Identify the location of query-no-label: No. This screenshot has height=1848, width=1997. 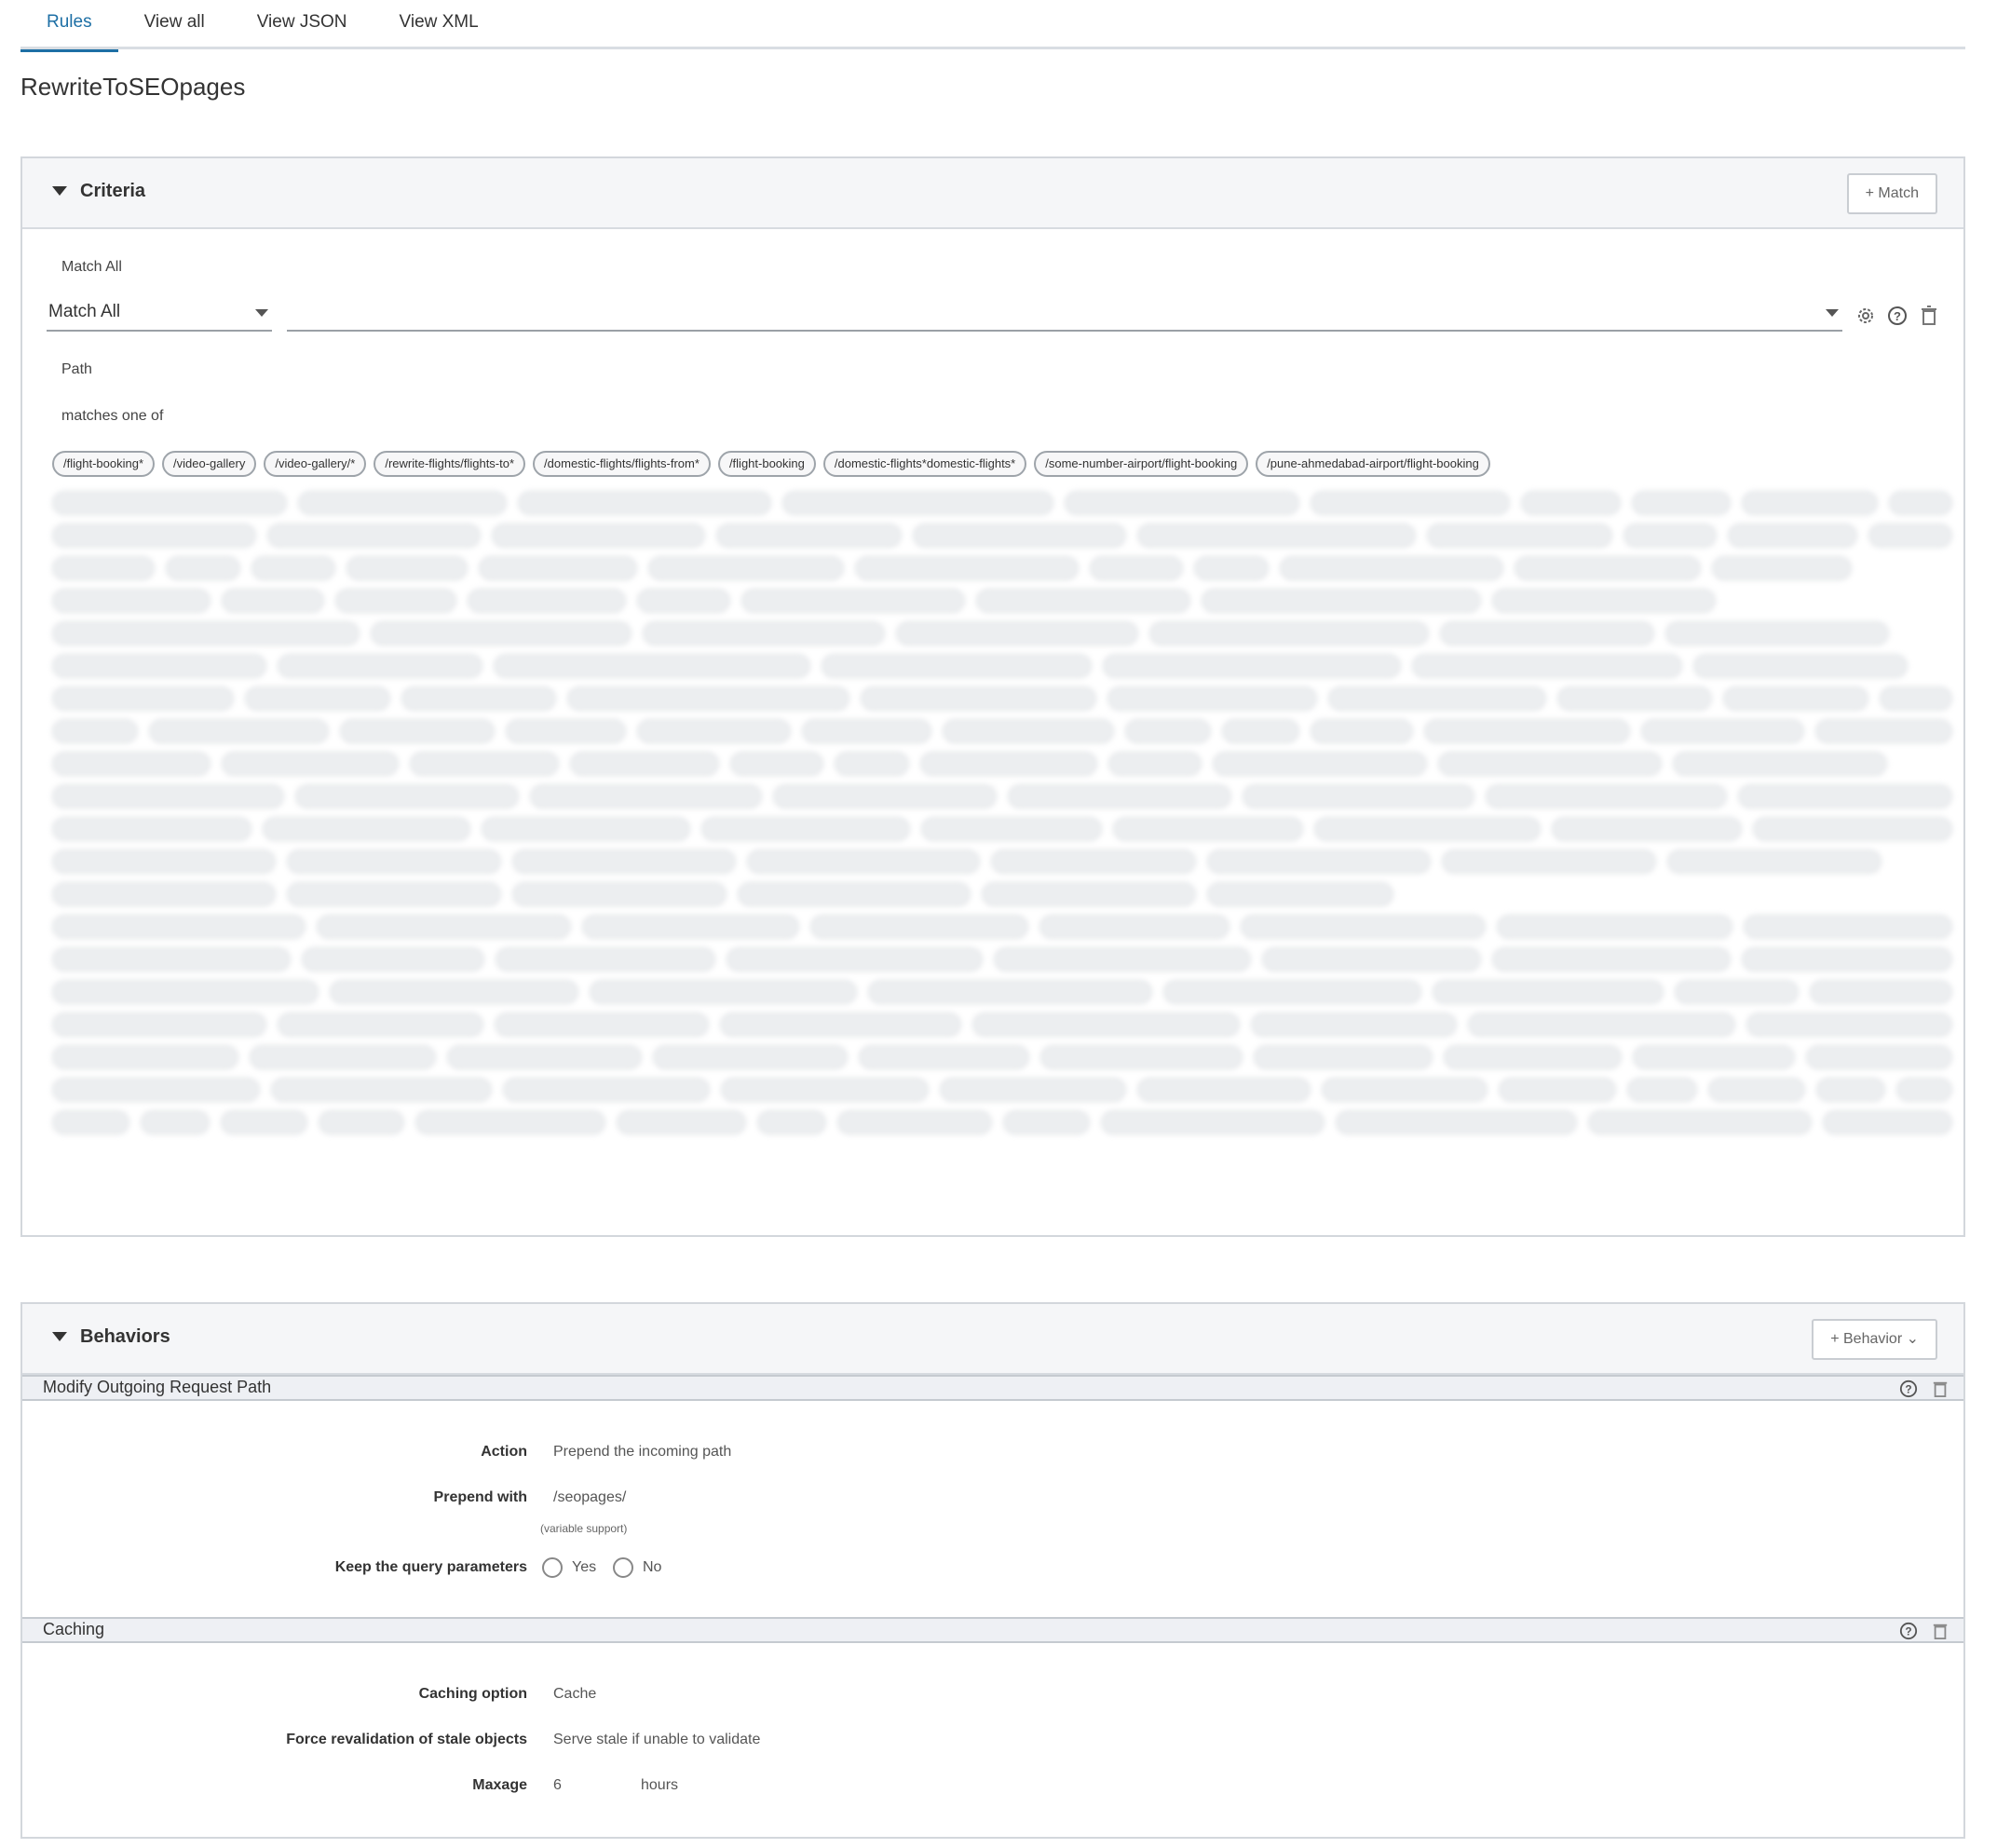
(653, 1567).